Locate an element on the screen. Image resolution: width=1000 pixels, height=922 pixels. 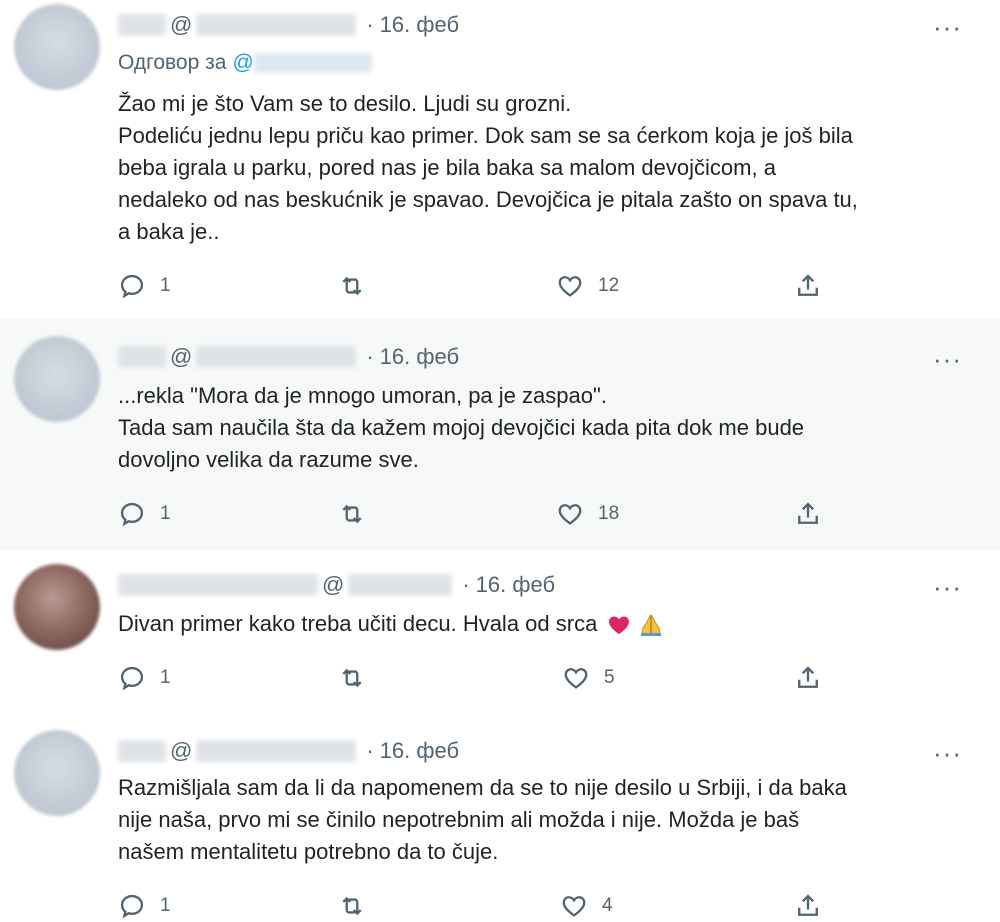
reply-to-mention: @ is located at coordinates (302, 63).